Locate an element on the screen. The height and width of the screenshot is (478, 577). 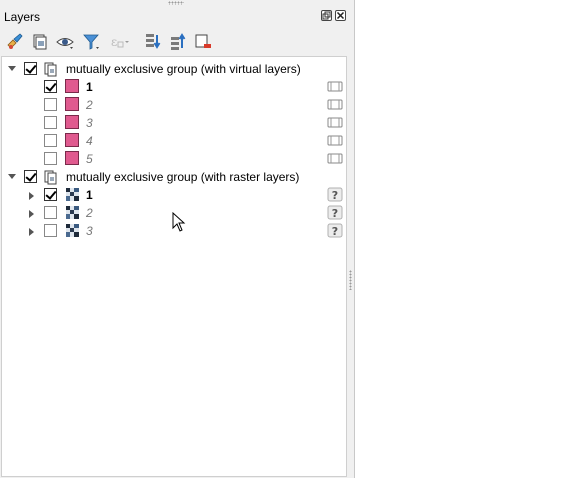
expand-all-icon is located at coordinates (153, 41).